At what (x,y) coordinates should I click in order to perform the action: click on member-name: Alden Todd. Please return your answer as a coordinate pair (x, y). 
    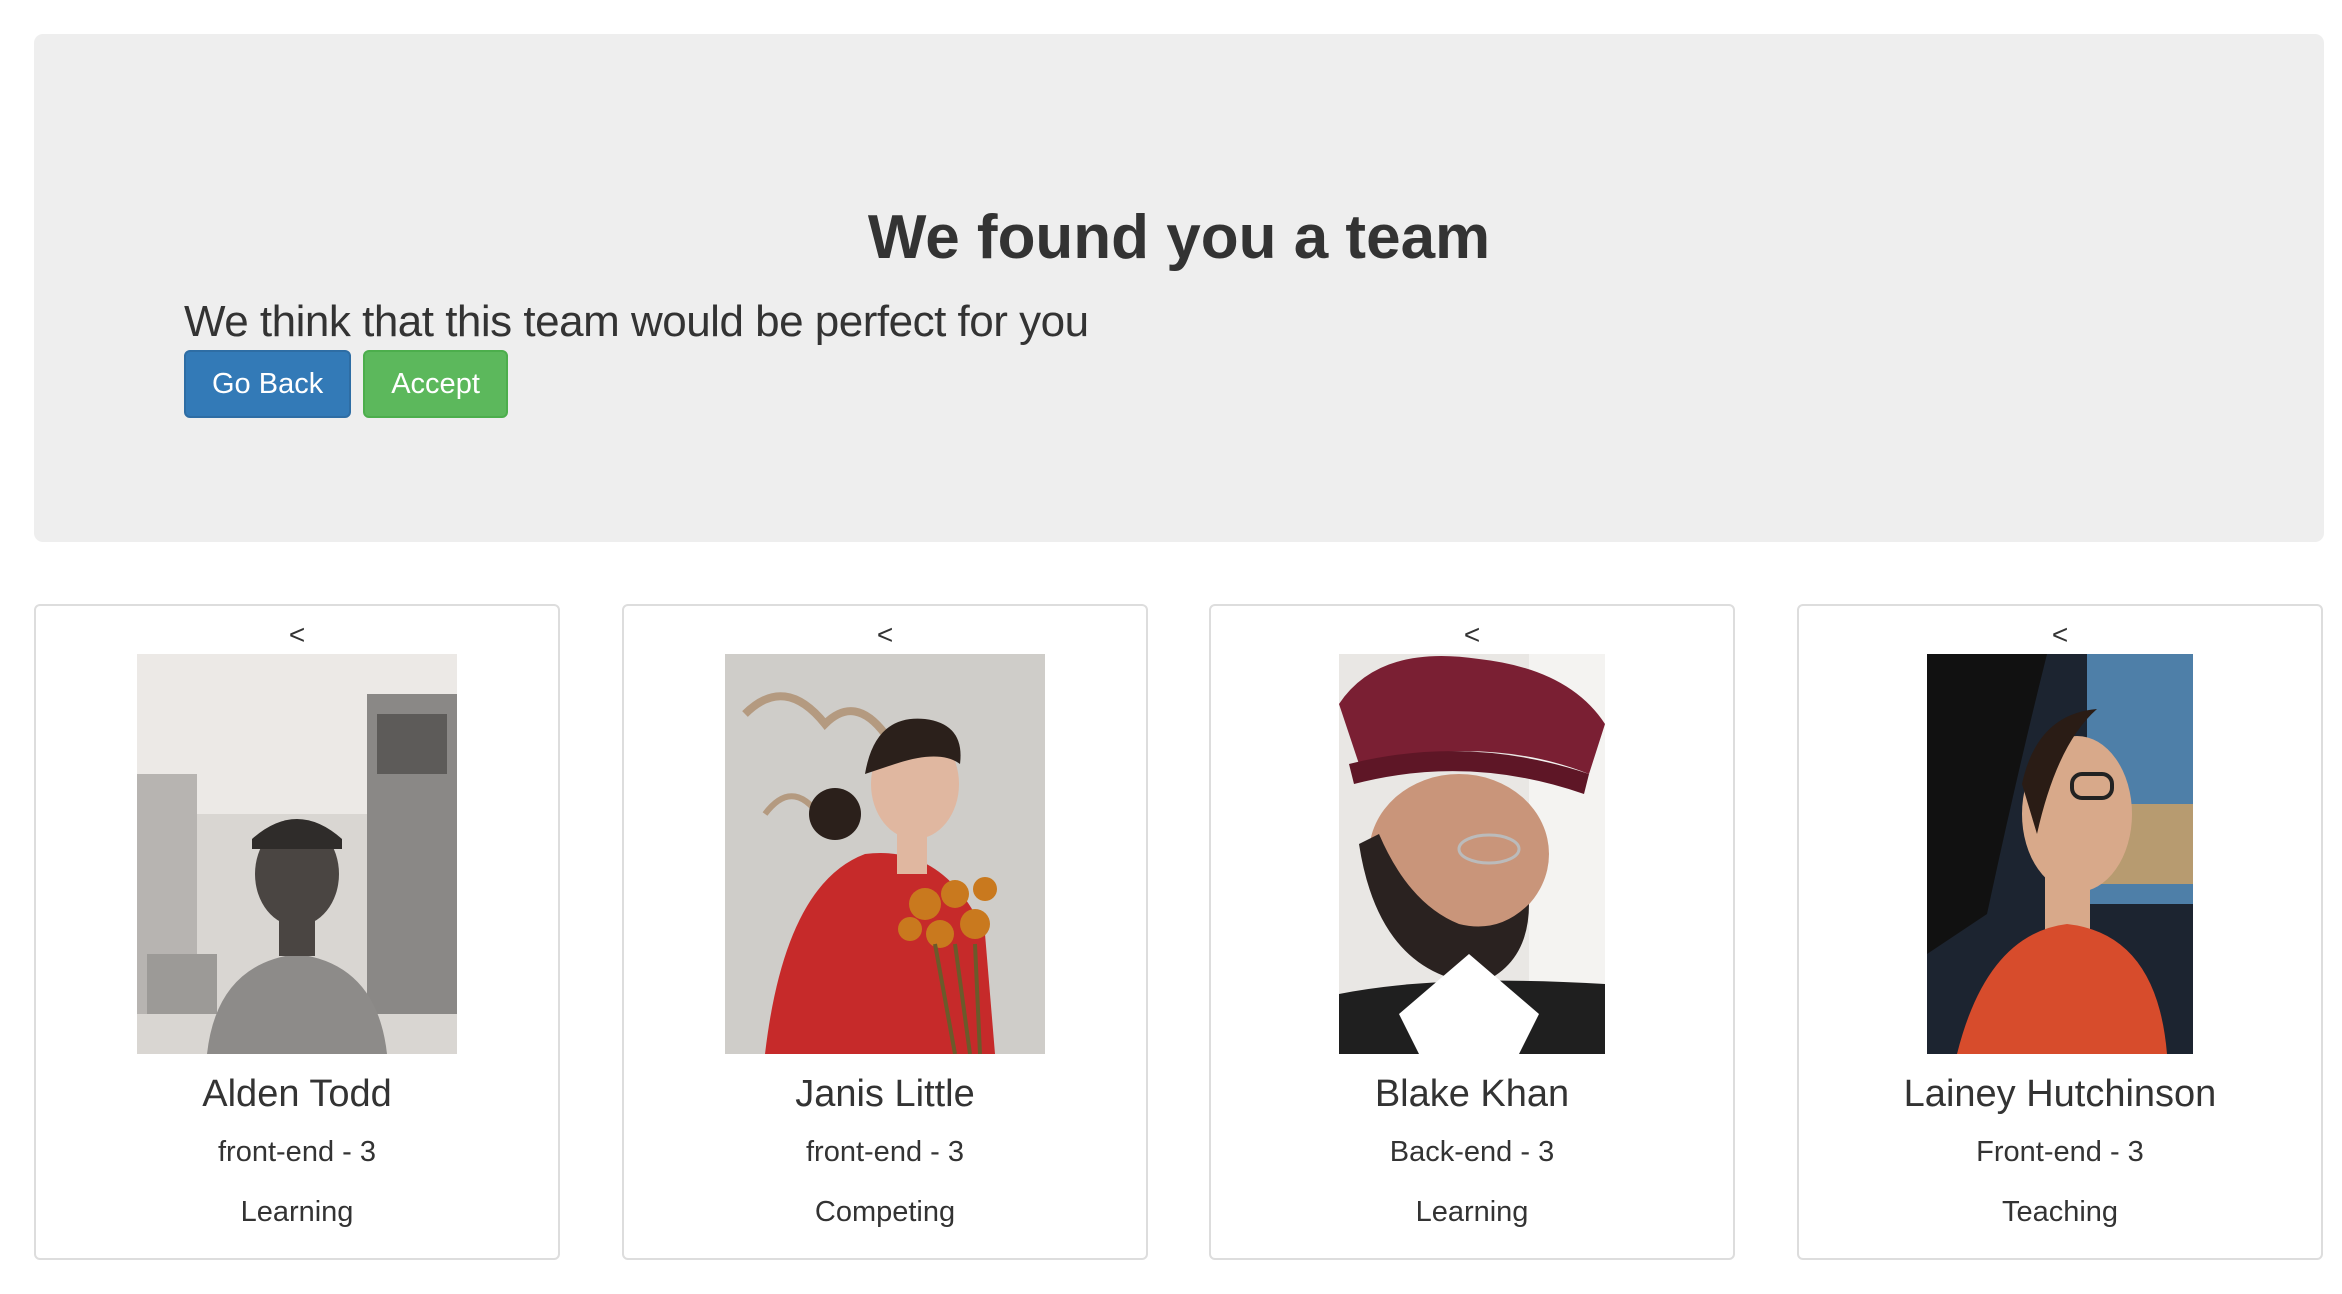
    Looking at the image, I should click on (297, 1094).